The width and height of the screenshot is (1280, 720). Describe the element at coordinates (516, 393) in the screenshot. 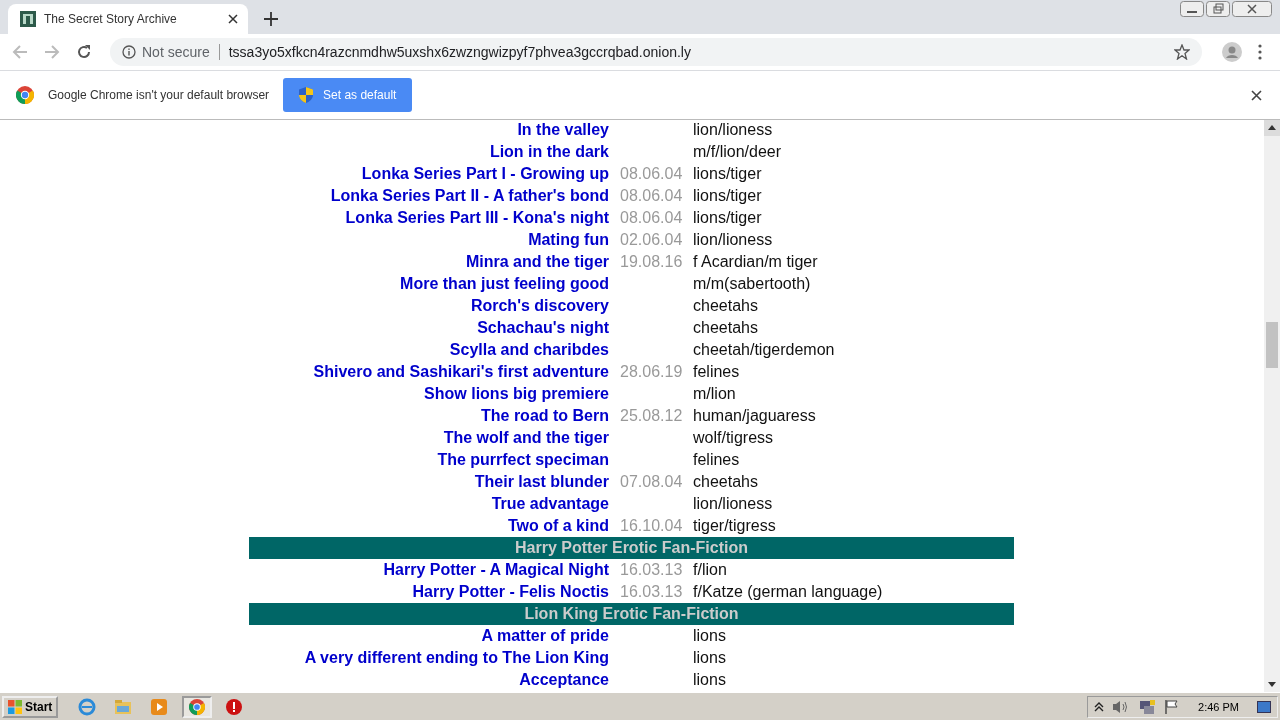

I see `story-title-link: Show lions big premiere` at that location.